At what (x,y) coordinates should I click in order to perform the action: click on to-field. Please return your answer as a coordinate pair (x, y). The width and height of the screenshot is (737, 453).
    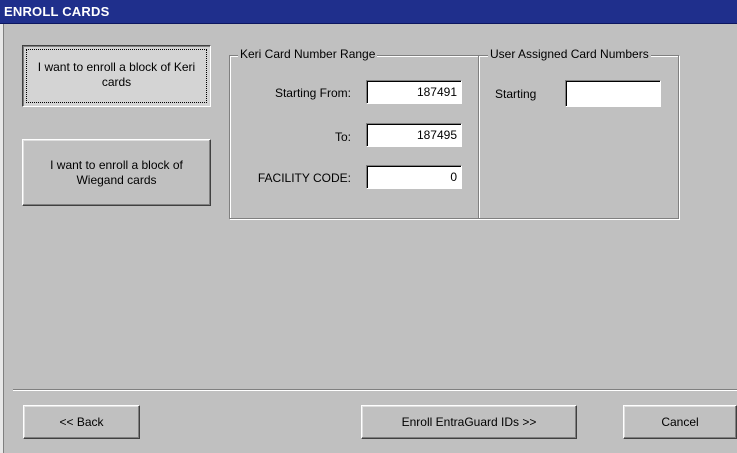
    Looking at the image, I should click on (414, 135).